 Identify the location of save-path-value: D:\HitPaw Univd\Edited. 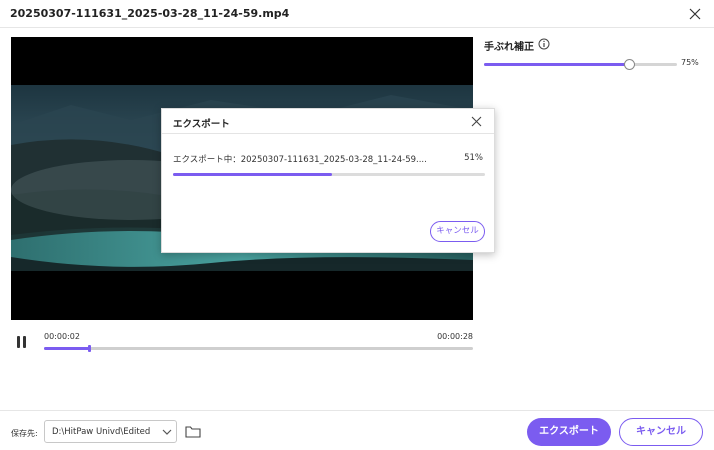
(101, 432).